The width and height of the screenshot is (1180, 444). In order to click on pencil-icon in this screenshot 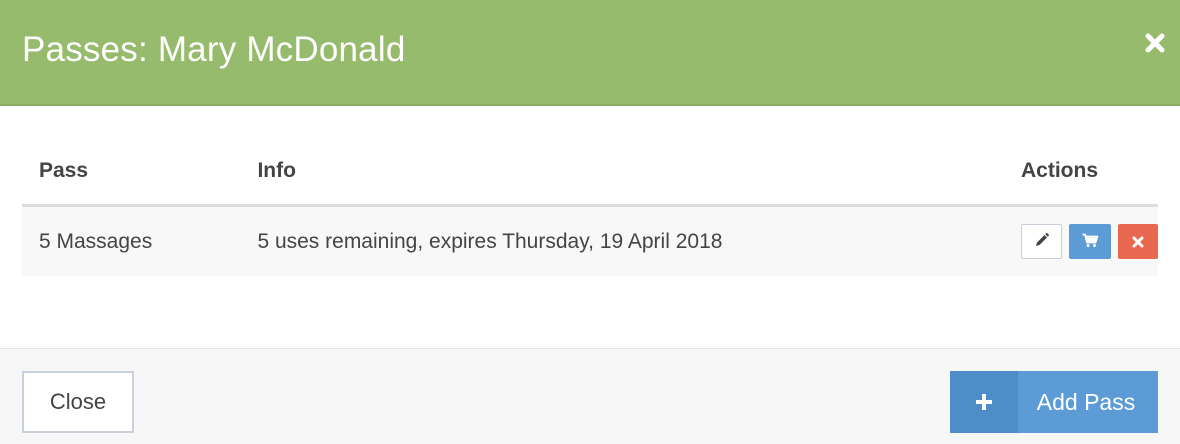, I will do `click(1042, 242)`.